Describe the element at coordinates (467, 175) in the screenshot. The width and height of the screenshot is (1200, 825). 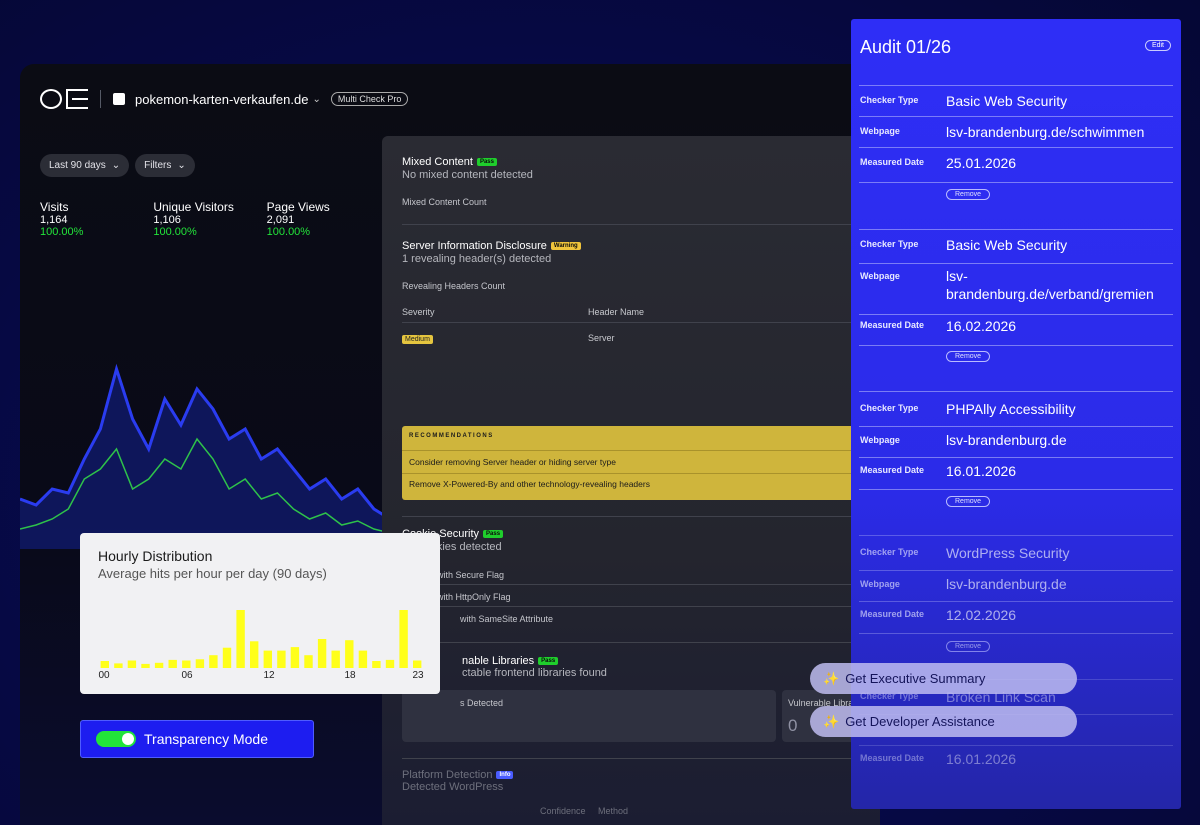
I see `mixed-content-subtitle: No mixed content detected` at that location.